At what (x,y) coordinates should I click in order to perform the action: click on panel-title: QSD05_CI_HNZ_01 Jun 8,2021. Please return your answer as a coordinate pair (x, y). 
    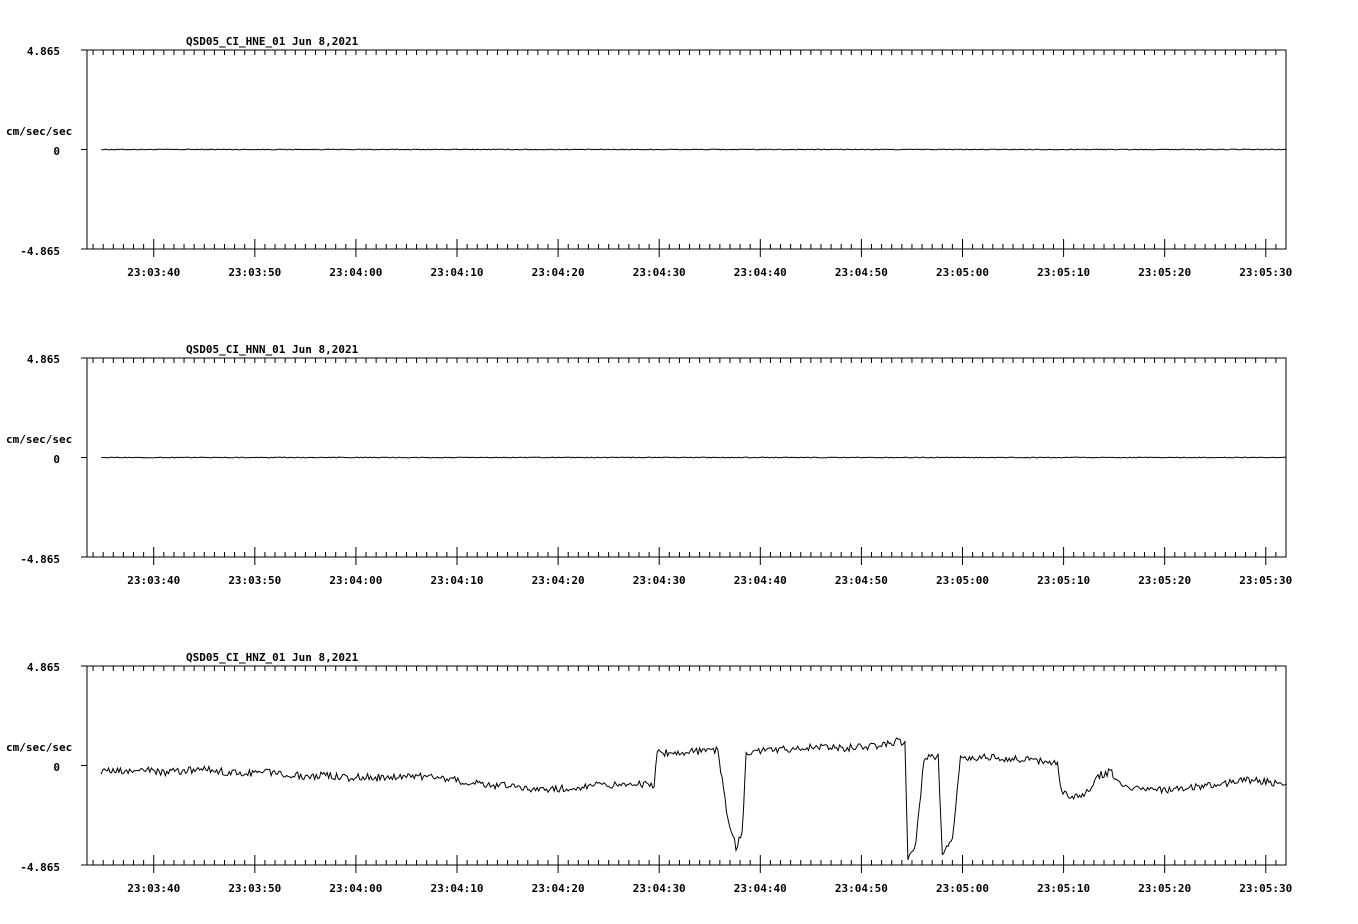
    Looking at the image, I should click on (272, 657).